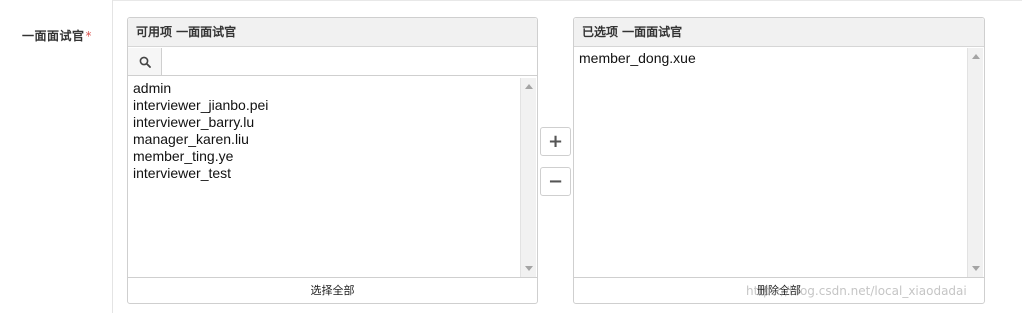 This screenshot has width=1022, height=313. What do you see at coordinates (56, 156) in the screenshot?
I see `label-column: 一面面试官*` at bounding box center [56, 156].